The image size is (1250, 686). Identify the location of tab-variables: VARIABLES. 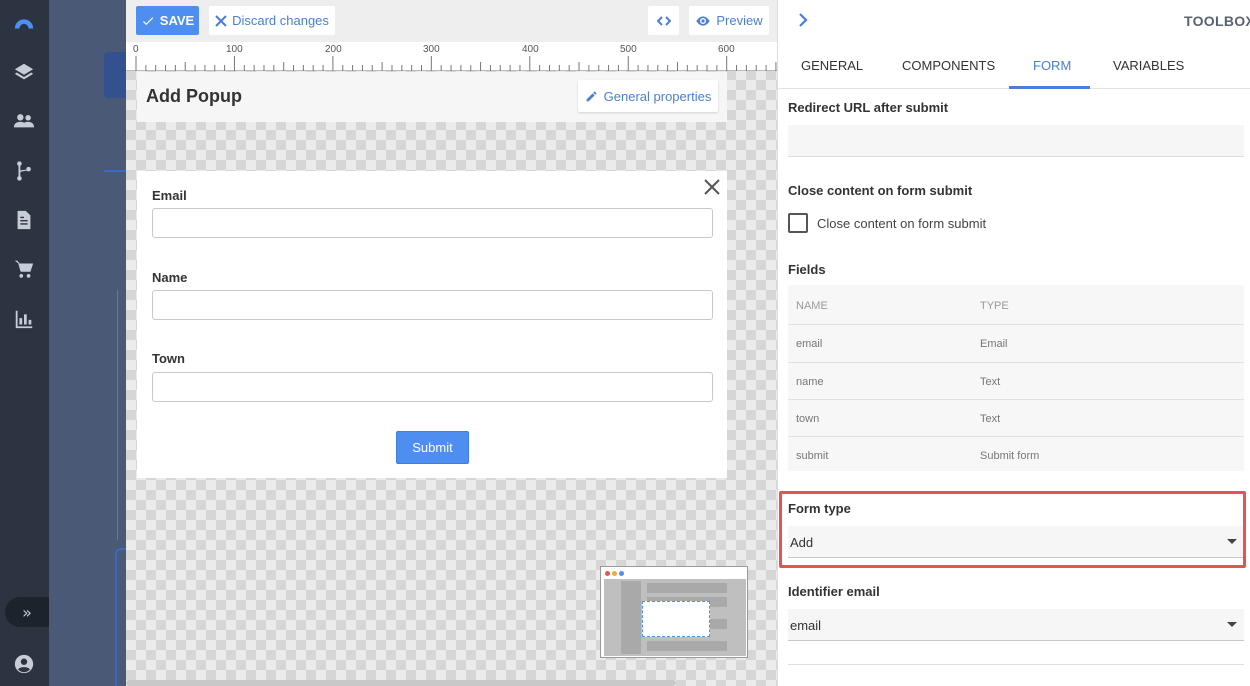
(1148, 65).